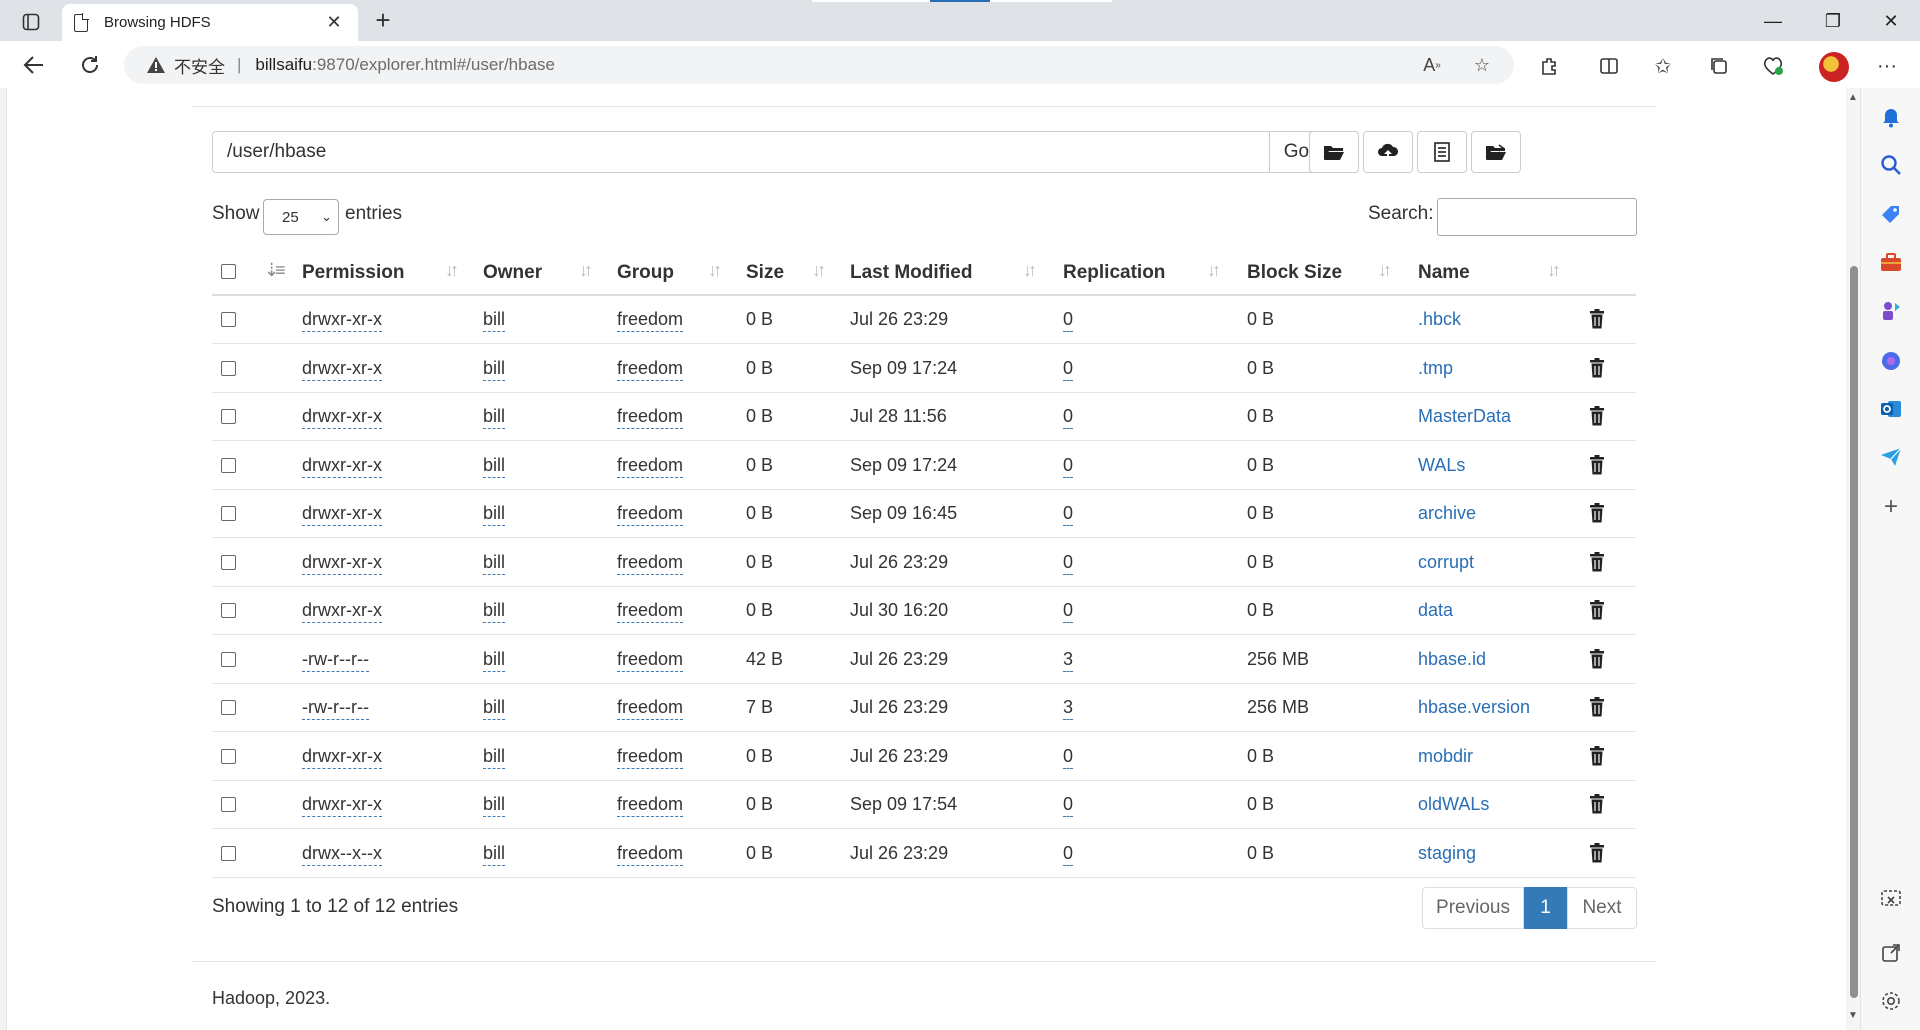 The image size is (1920, 1030). Describe the element at coordinates (1442, 152) in the screenshot. I see `cut-paste-button` at that location.